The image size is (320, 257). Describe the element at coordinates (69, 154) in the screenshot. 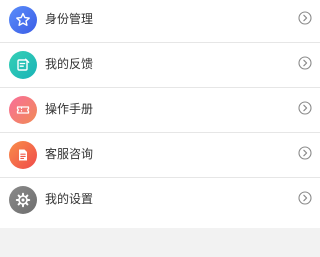

I see `menu-item-label: 客服咨询` at that location.